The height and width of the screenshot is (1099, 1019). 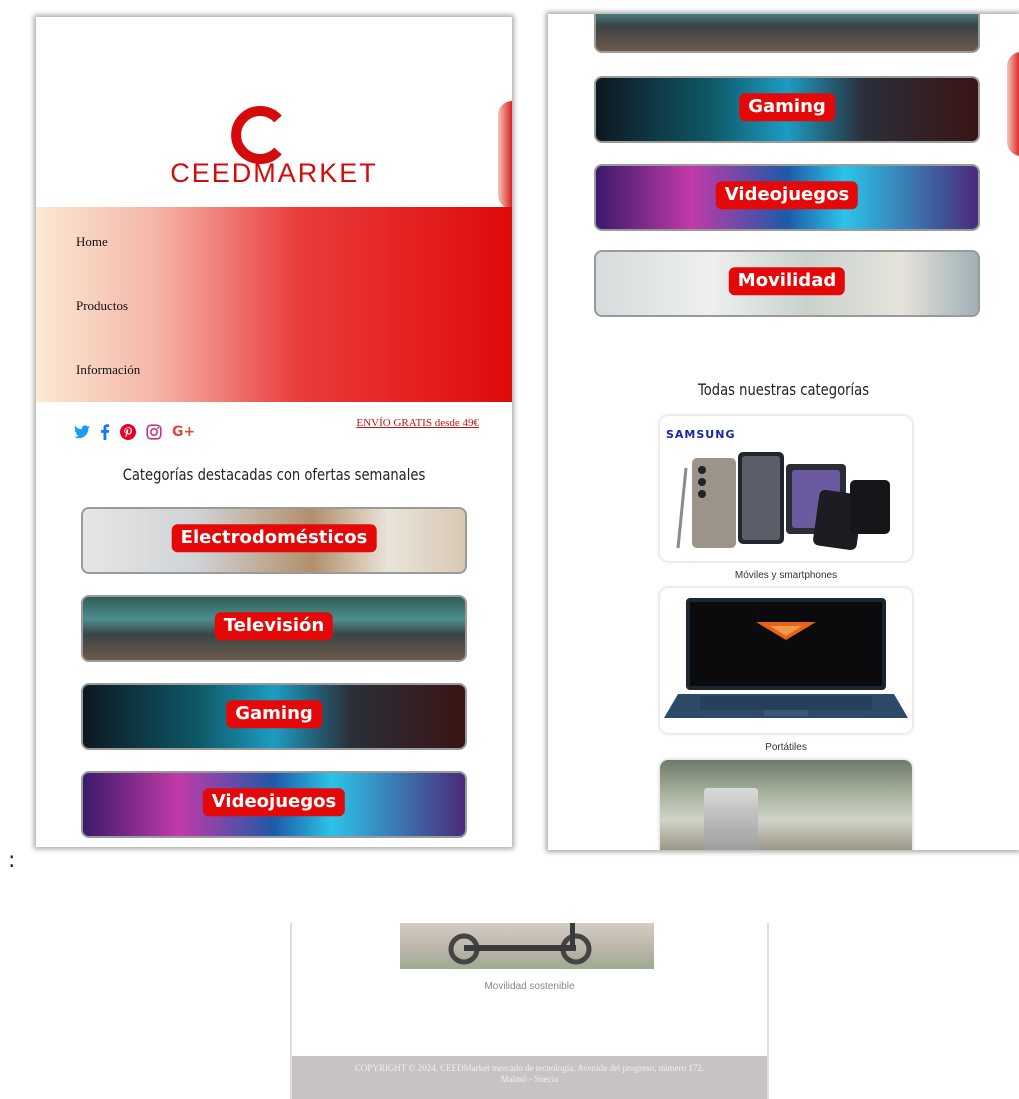 I want to click on logo-wordmark: CEEDMARKET, so click(x=274, y=173).